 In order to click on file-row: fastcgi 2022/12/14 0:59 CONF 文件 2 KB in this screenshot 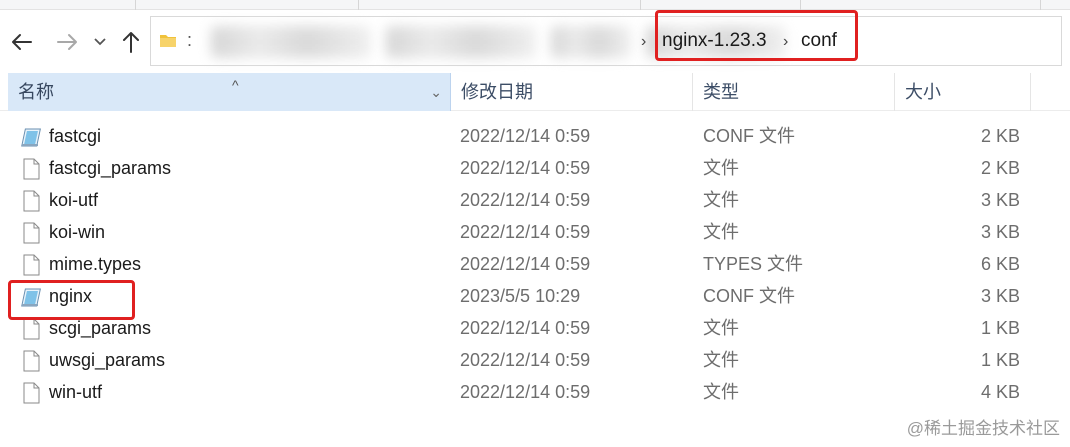, I will do `click(535, 136)`.